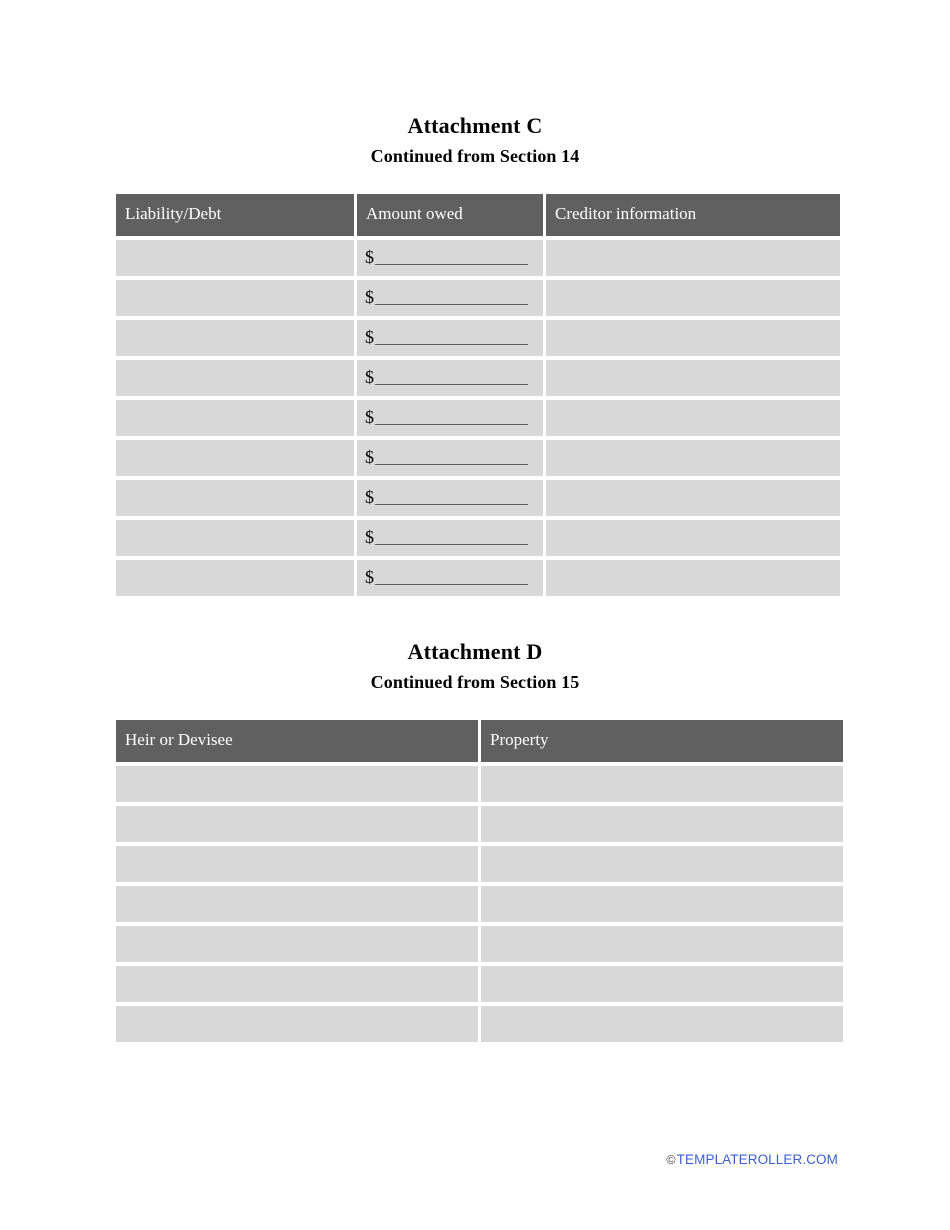  Describe the element at coordinates (475, 682) in the screenshot. I see `attachment-d-subtitle: Continued from Section 15` at that location.